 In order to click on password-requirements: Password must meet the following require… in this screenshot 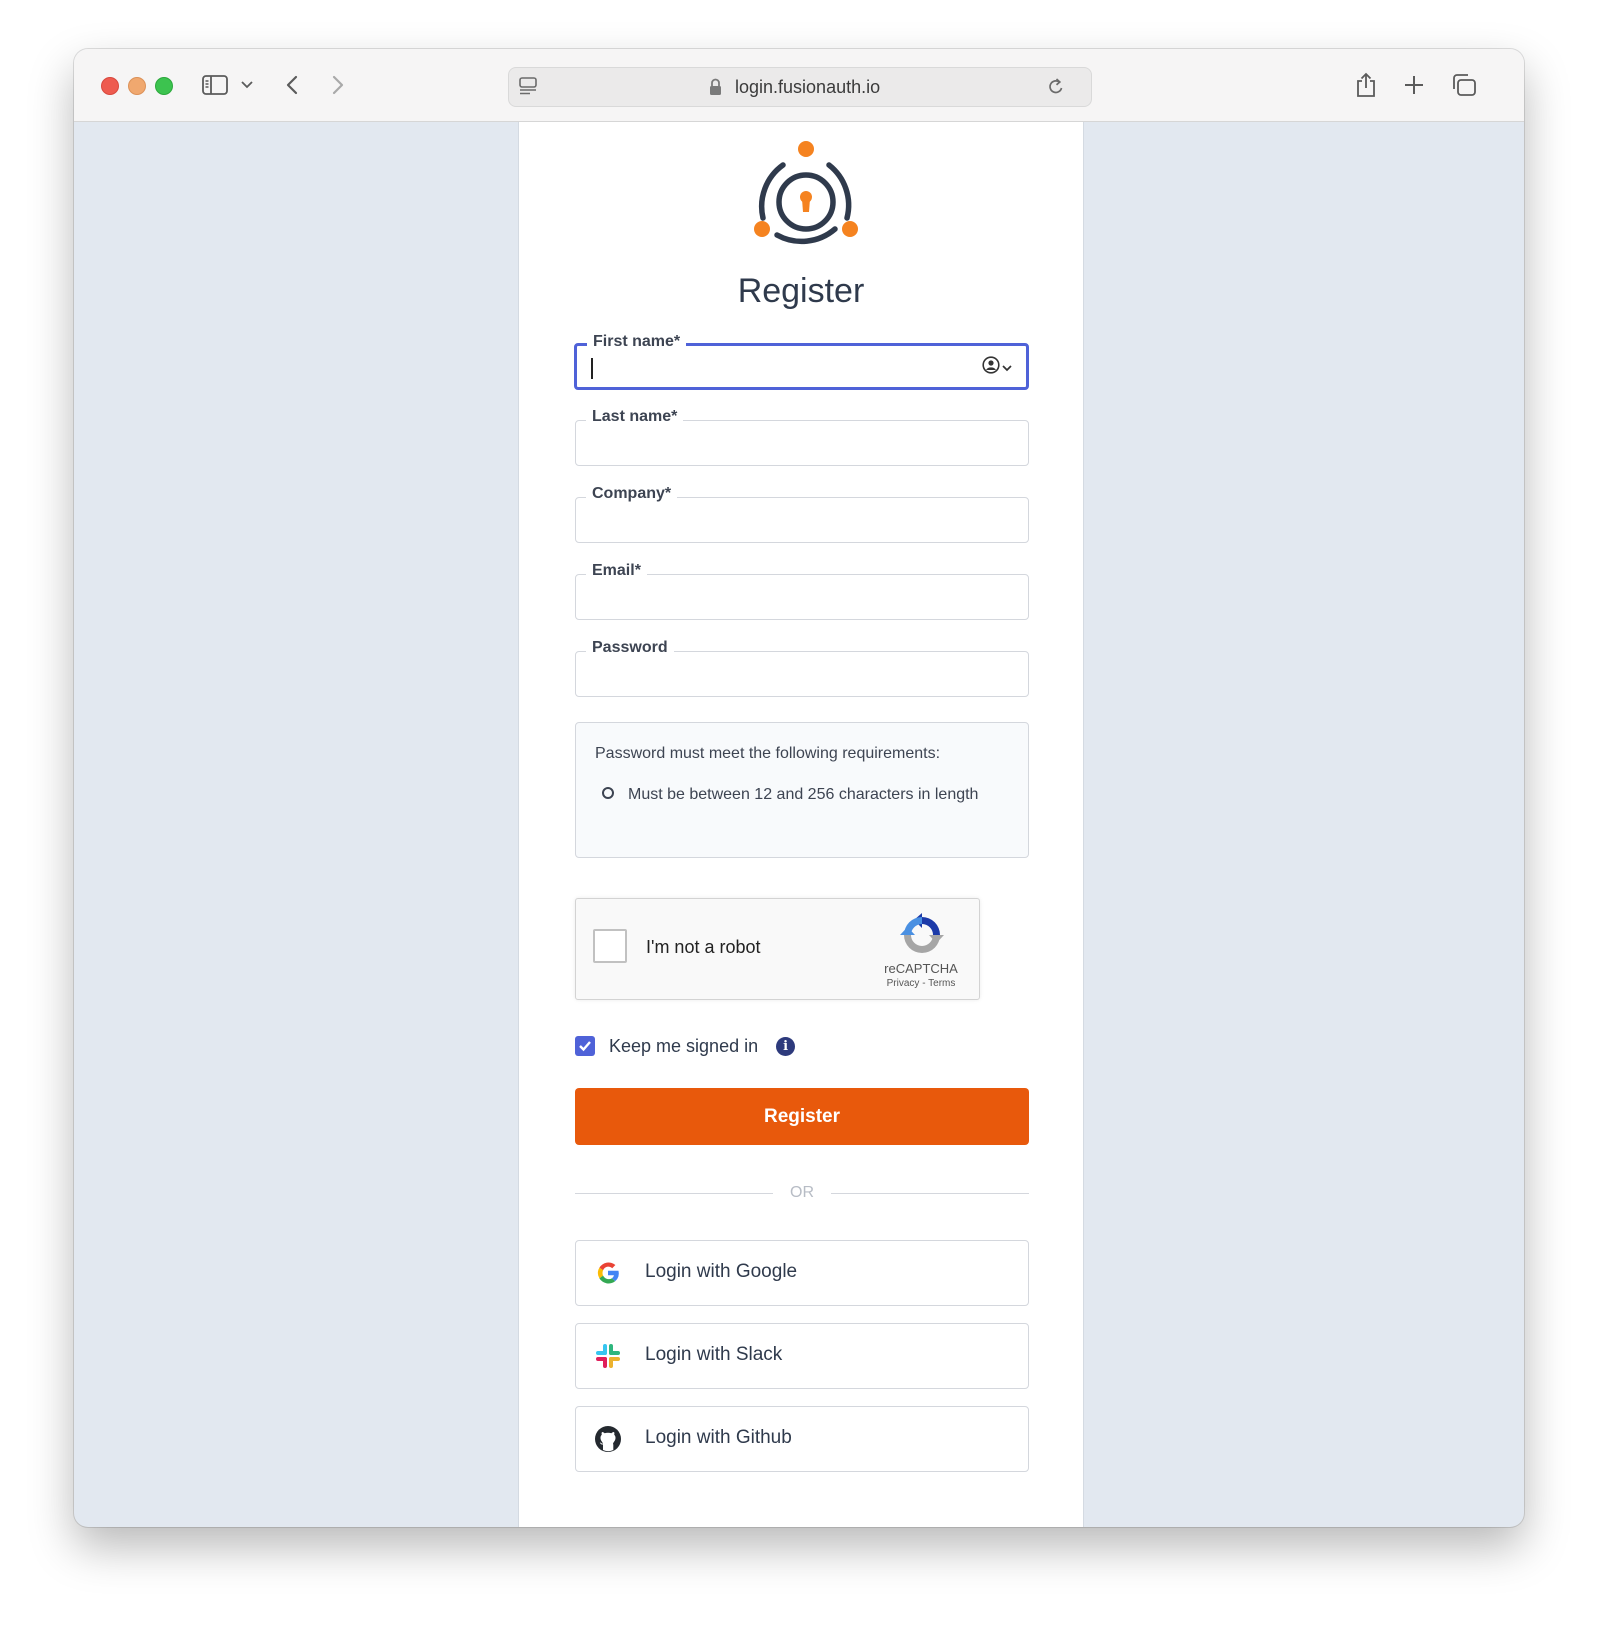, I will do `click(802, 790)`.